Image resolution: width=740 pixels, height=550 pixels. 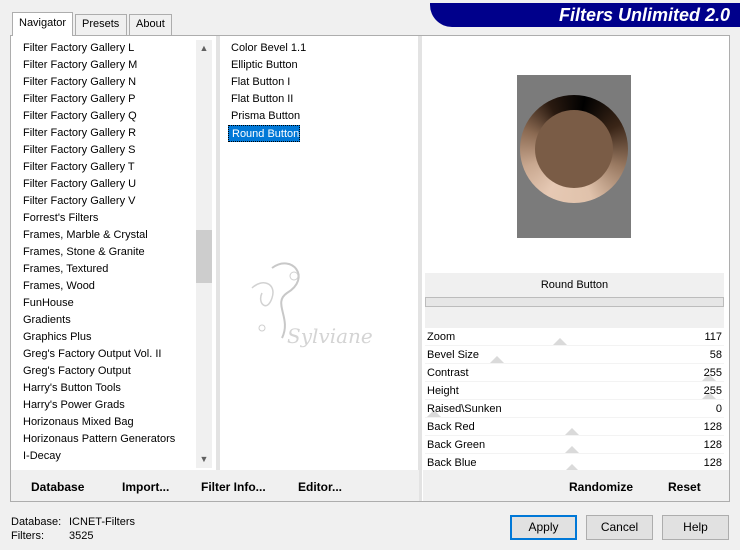 I want to click on scroll-down-icon: ▼, so click(x=204, y=459).